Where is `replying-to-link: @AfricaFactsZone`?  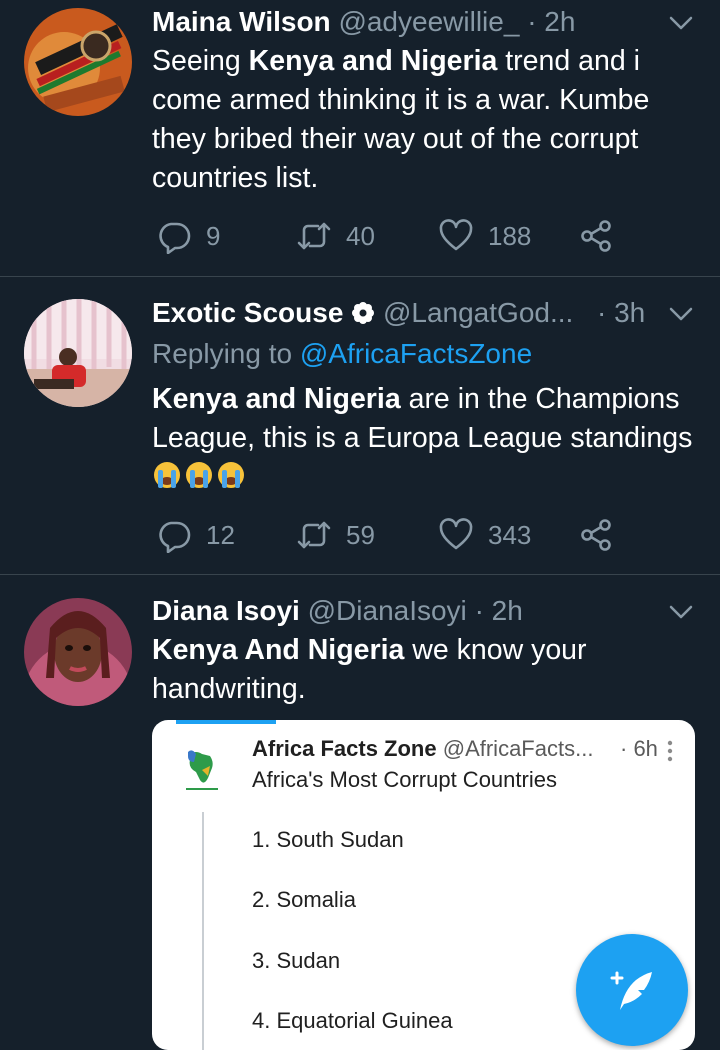 replying-to-link: @AfricaFactsZone is located at coordinates (416, 353).